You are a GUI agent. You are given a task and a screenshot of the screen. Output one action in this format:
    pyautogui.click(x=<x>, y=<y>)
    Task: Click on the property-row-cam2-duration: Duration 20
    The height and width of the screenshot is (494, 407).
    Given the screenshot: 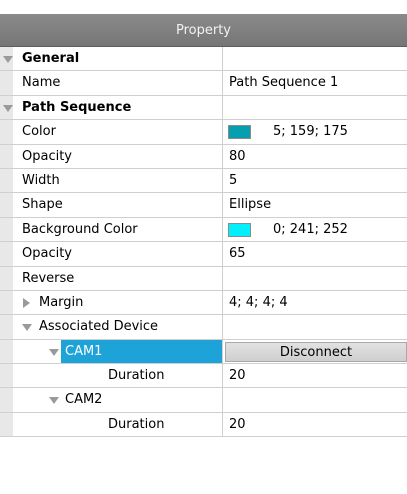 What is the action you would take?
    pyautogui.click(x=203, y=425)
    